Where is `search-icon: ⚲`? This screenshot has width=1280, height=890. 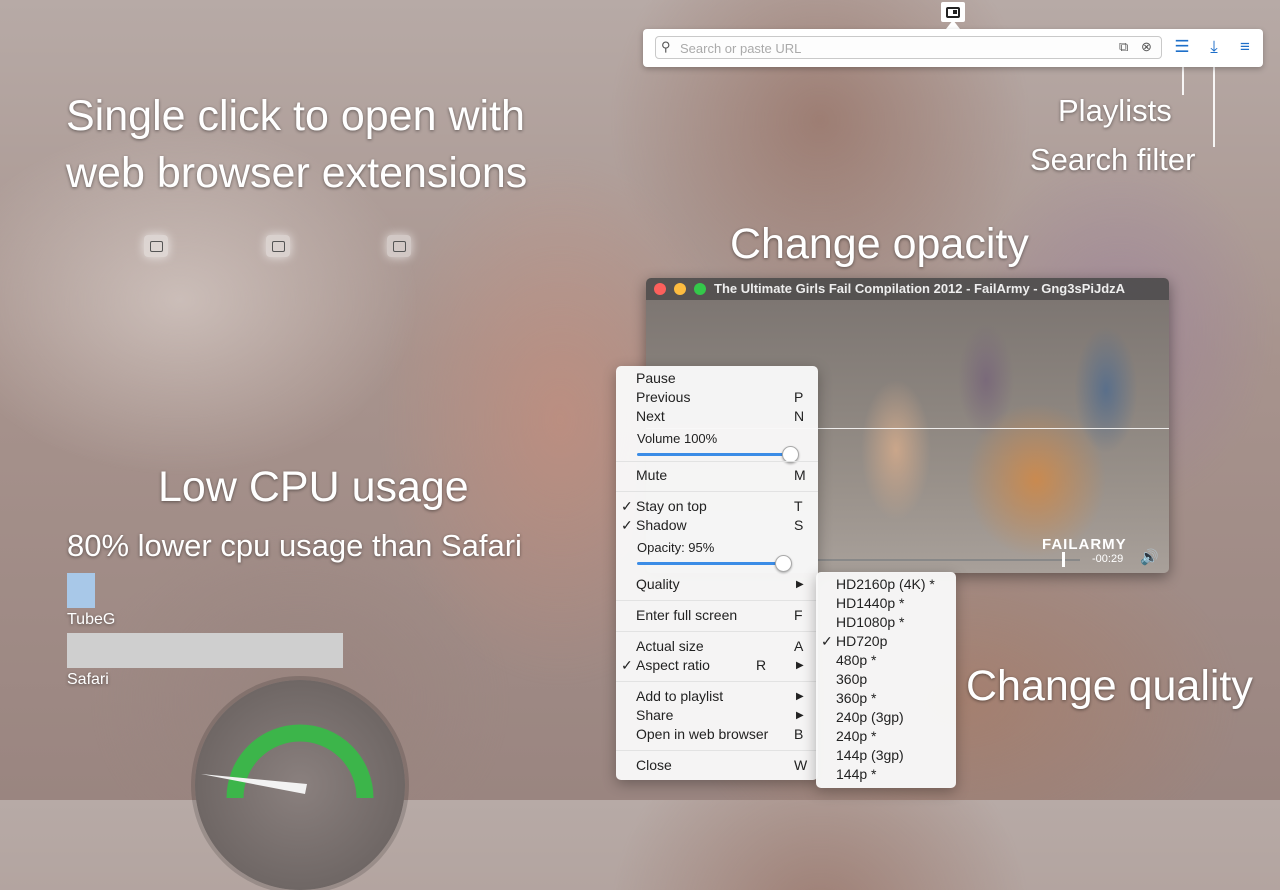
search-icon: ⚲ is located at coordinates (666, 46).